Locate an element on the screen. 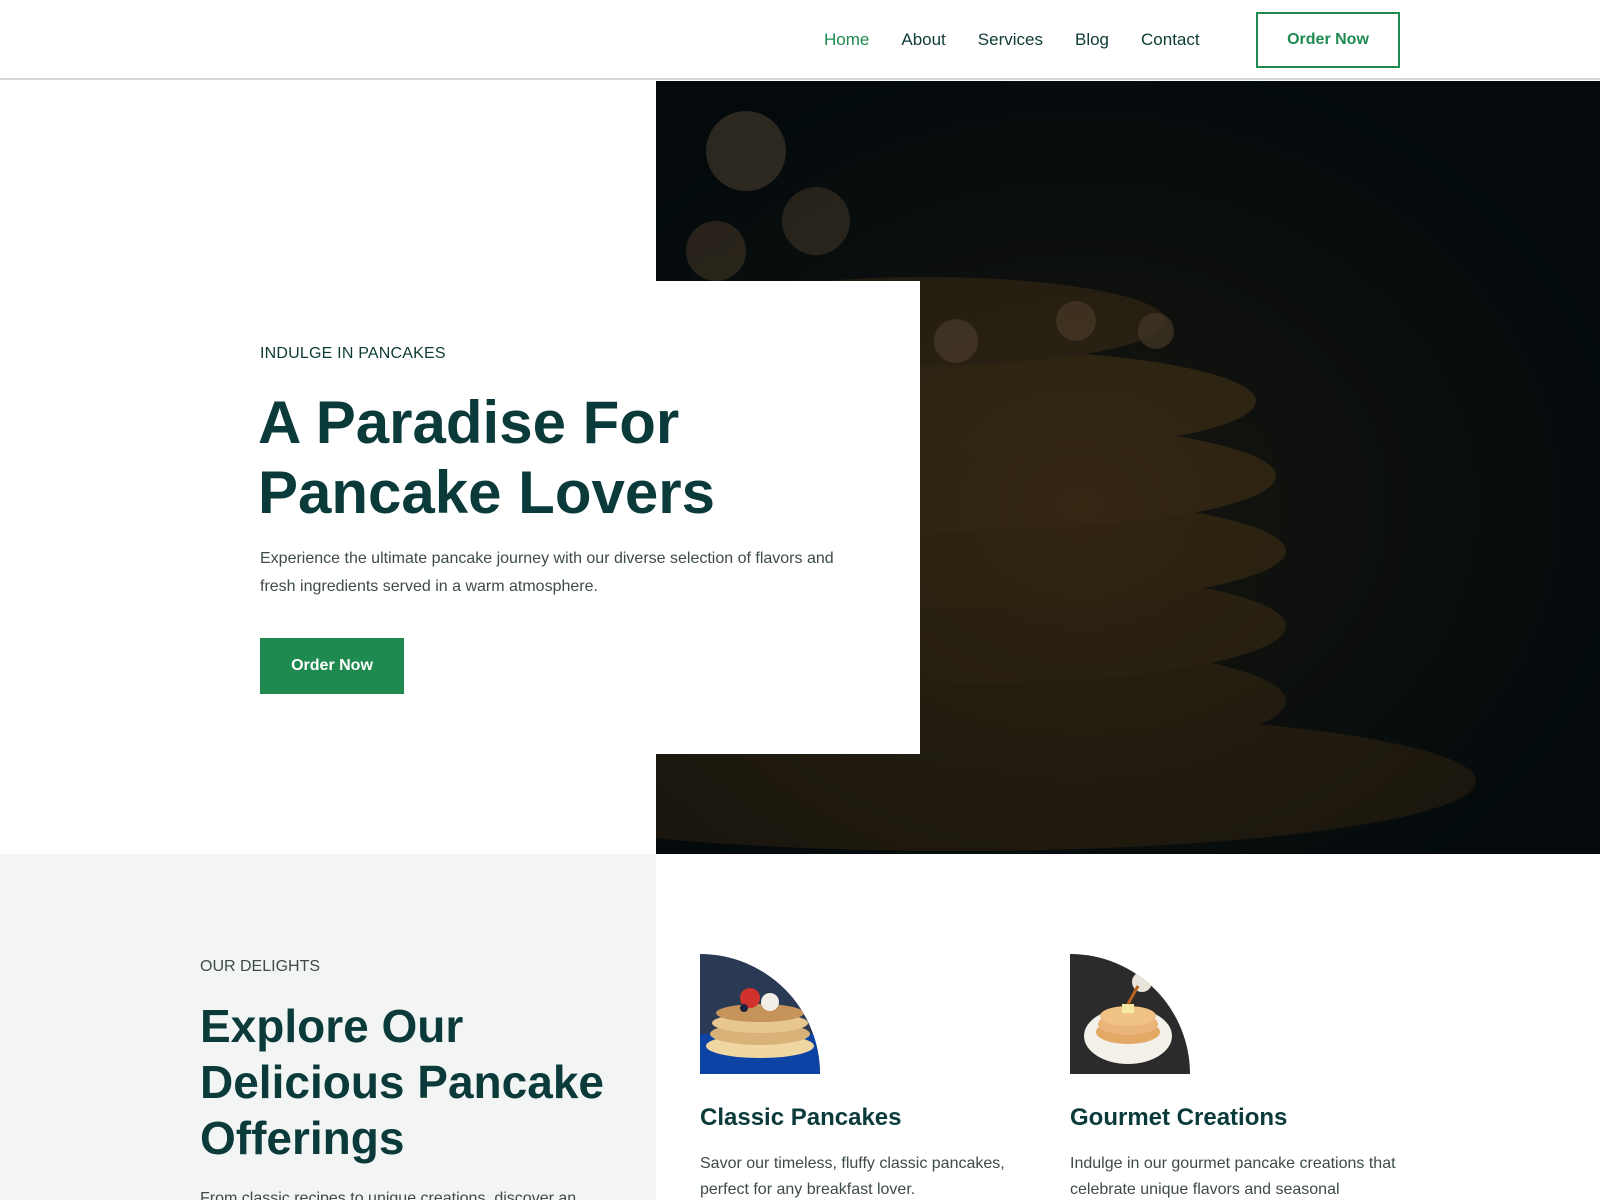 Image resolution: width=1600 pixels, height=1200 pixels. nav-home: Home is located at coordinates (846, 40).